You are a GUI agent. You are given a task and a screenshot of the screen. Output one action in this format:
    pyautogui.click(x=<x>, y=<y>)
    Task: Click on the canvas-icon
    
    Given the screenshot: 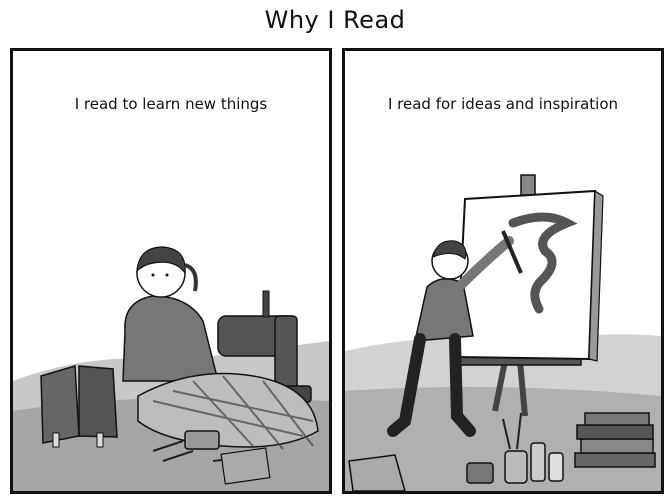 What is the action you would take?
    pyautogui.click(x=529, y=275)
    